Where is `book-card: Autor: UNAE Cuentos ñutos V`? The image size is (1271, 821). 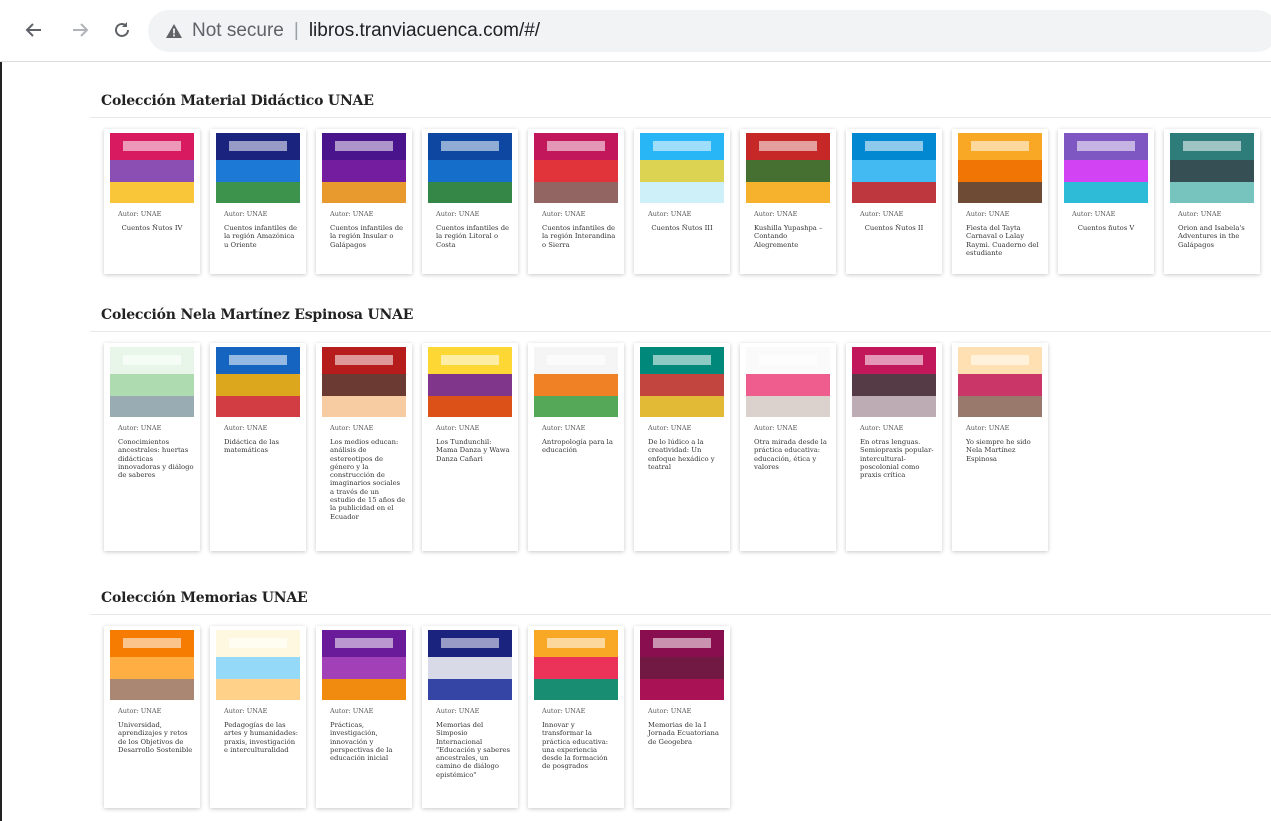 book-card: Autor: UNAE Cuentos ñutos V is located at coordinates (1106, 201).